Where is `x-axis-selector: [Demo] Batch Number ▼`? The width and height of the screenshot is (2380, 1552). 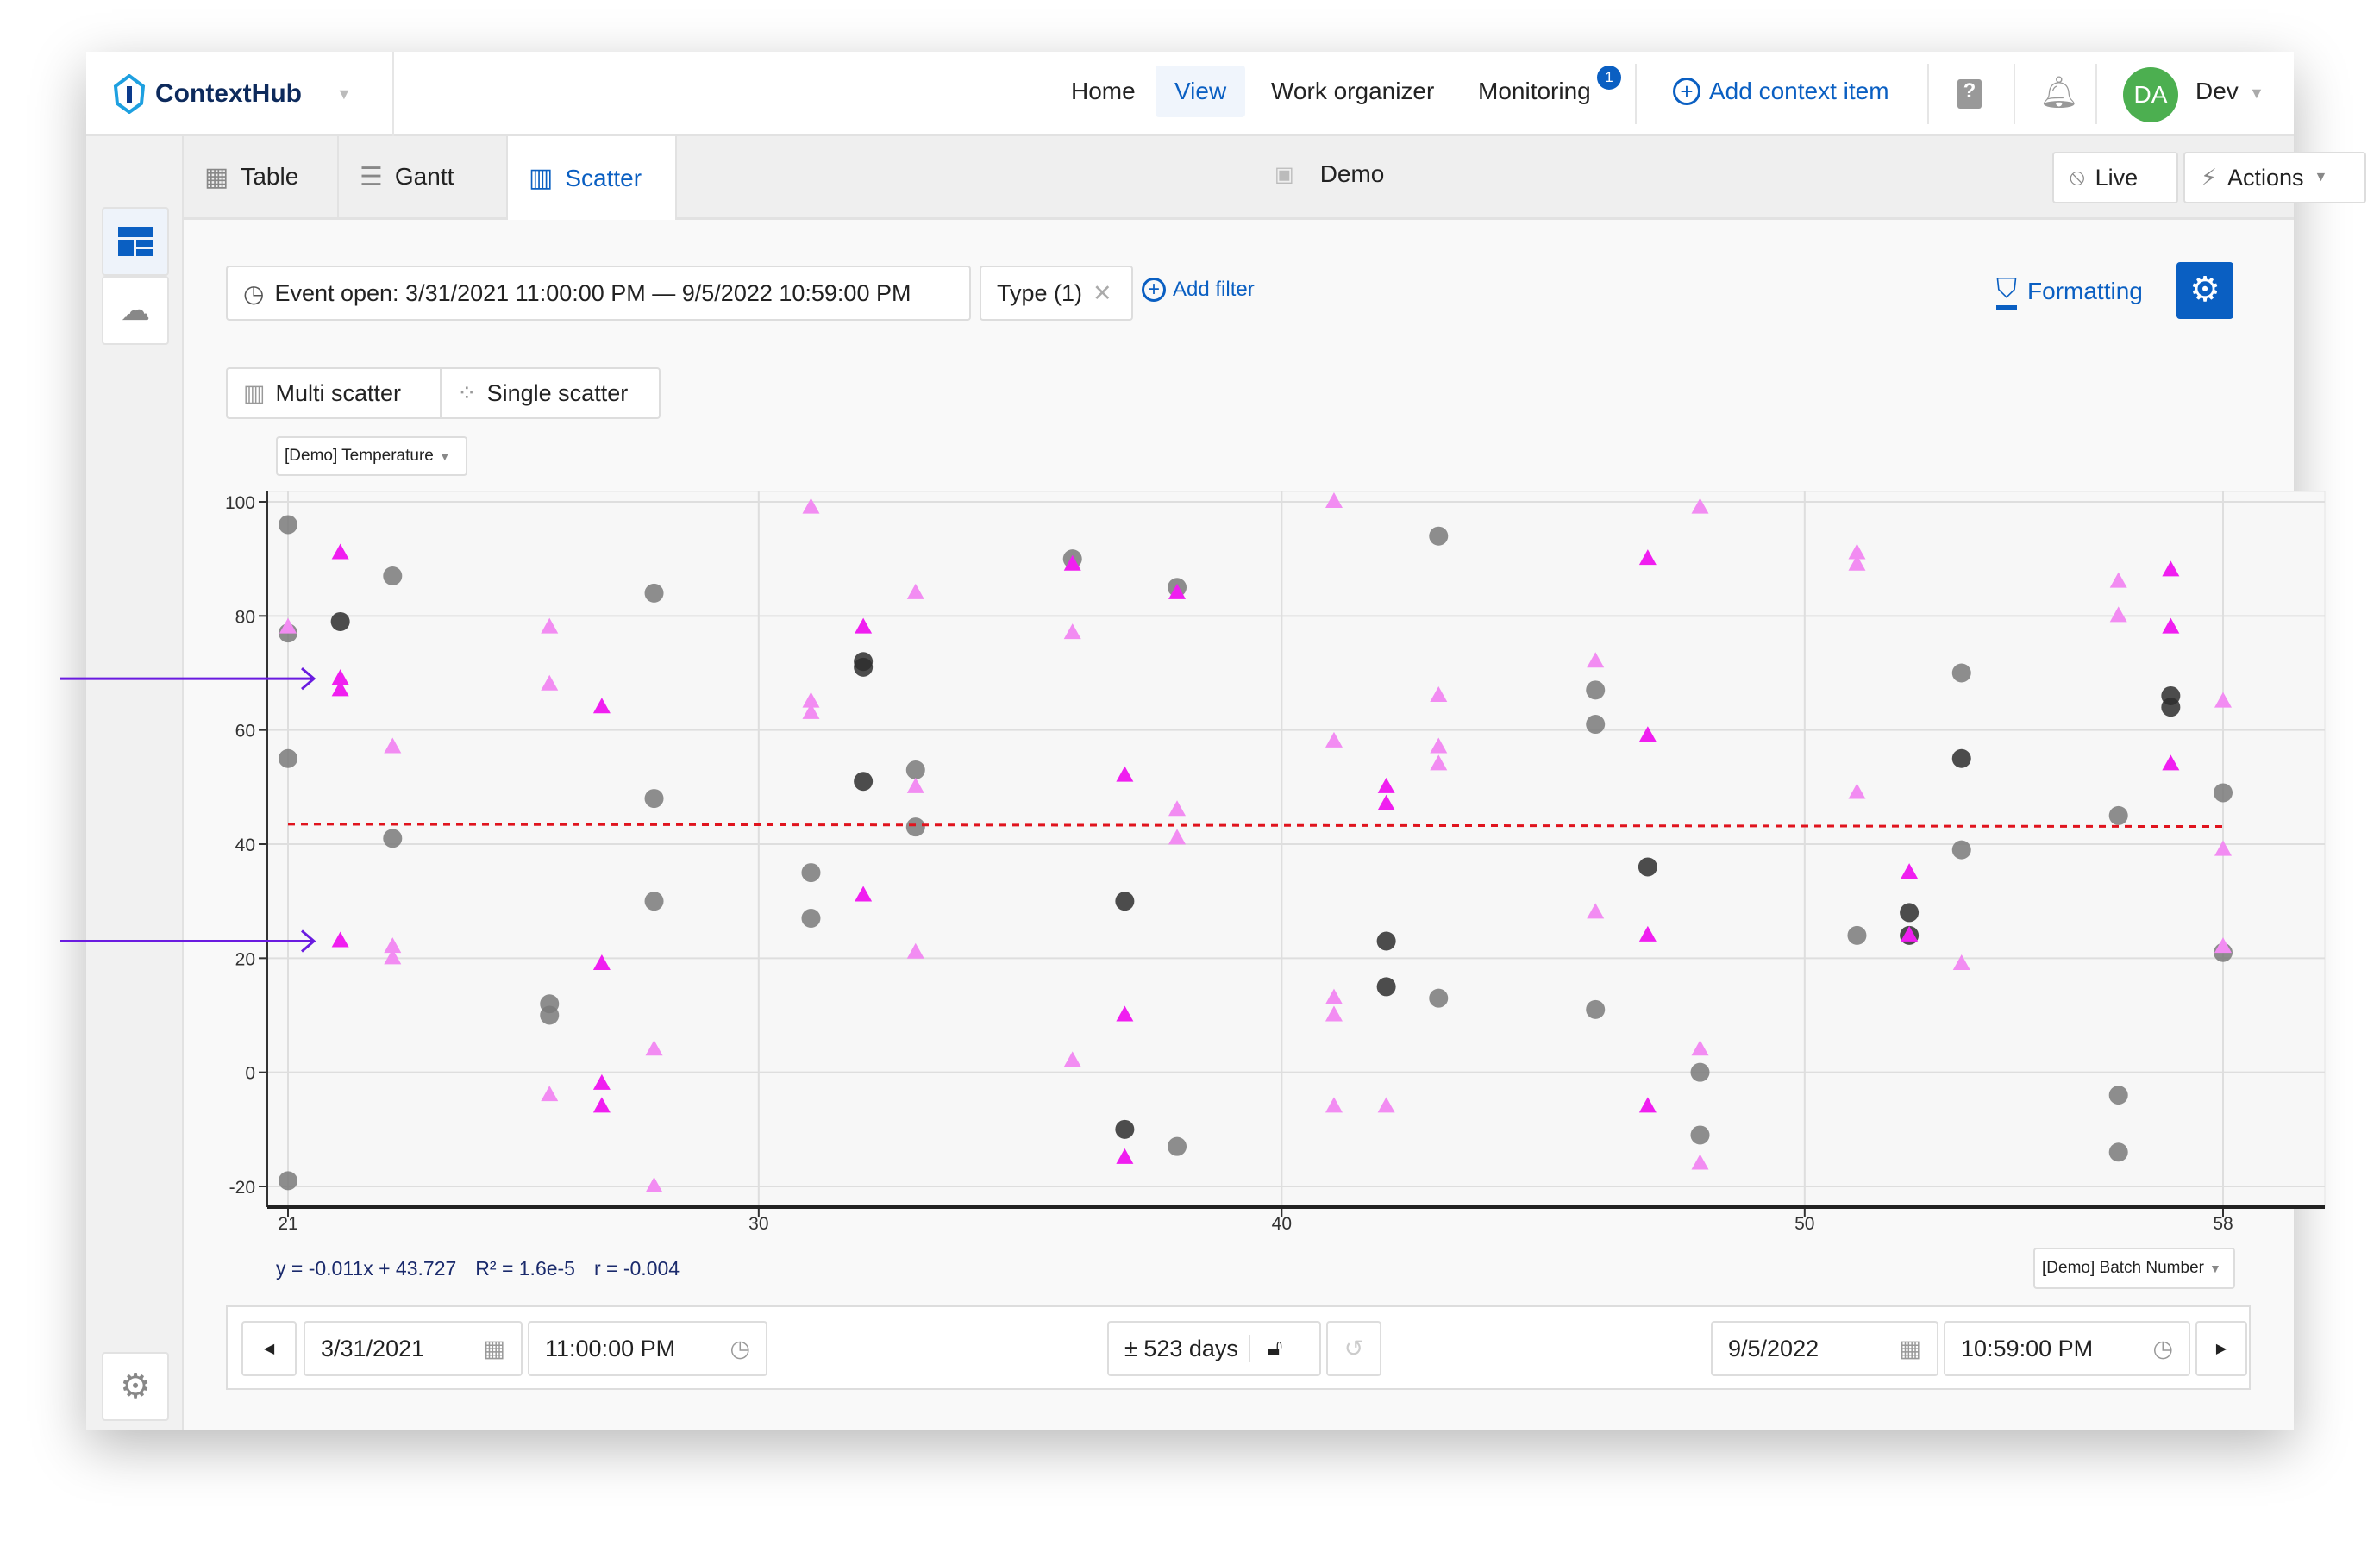
x-axis-selector: [Demo] Batch Number ▼ is located at coordinates (2134, 1268).